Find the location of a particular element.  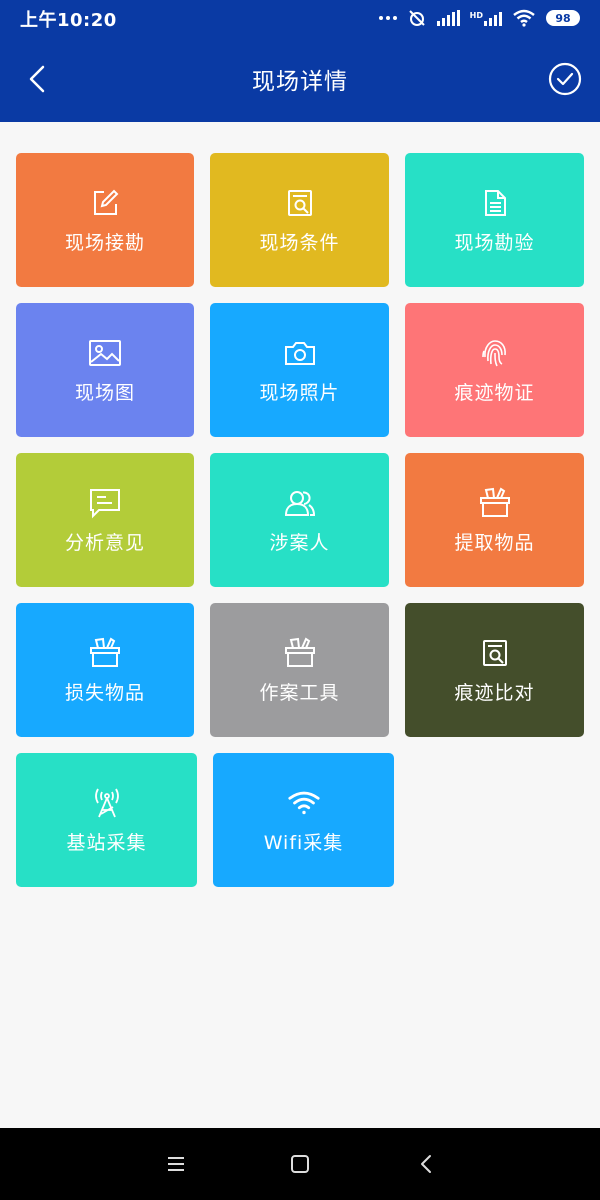

people-icon is located at coordinates (300, 503).